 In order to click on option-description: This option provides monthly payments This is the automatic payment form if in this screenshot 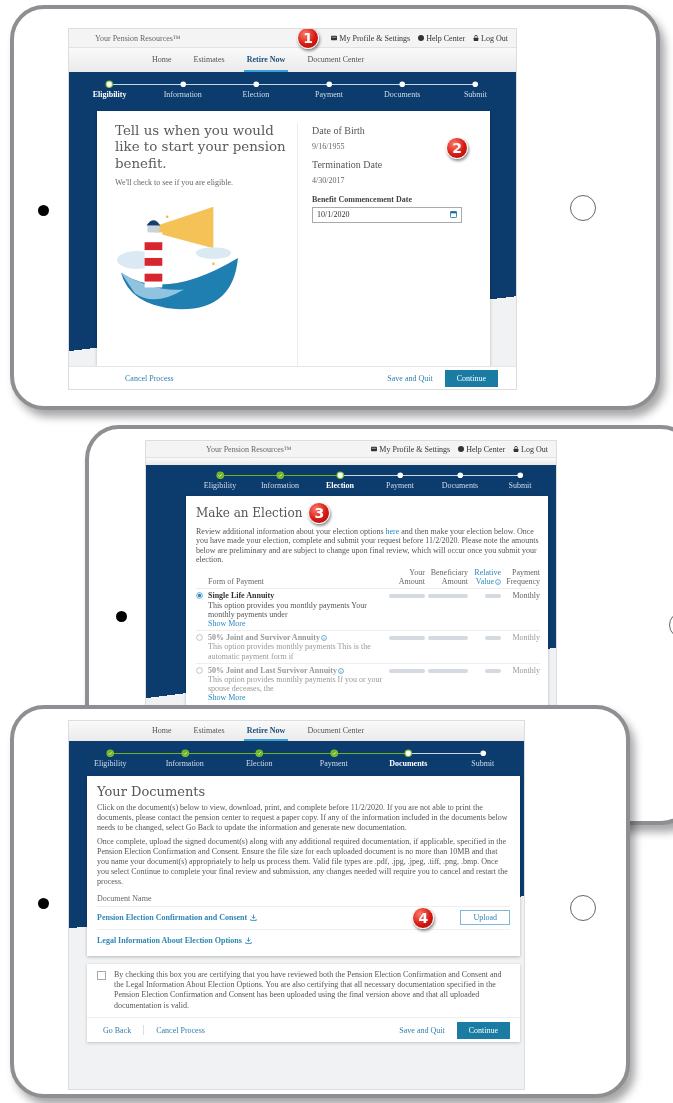, I will do `click(290, 651)`.